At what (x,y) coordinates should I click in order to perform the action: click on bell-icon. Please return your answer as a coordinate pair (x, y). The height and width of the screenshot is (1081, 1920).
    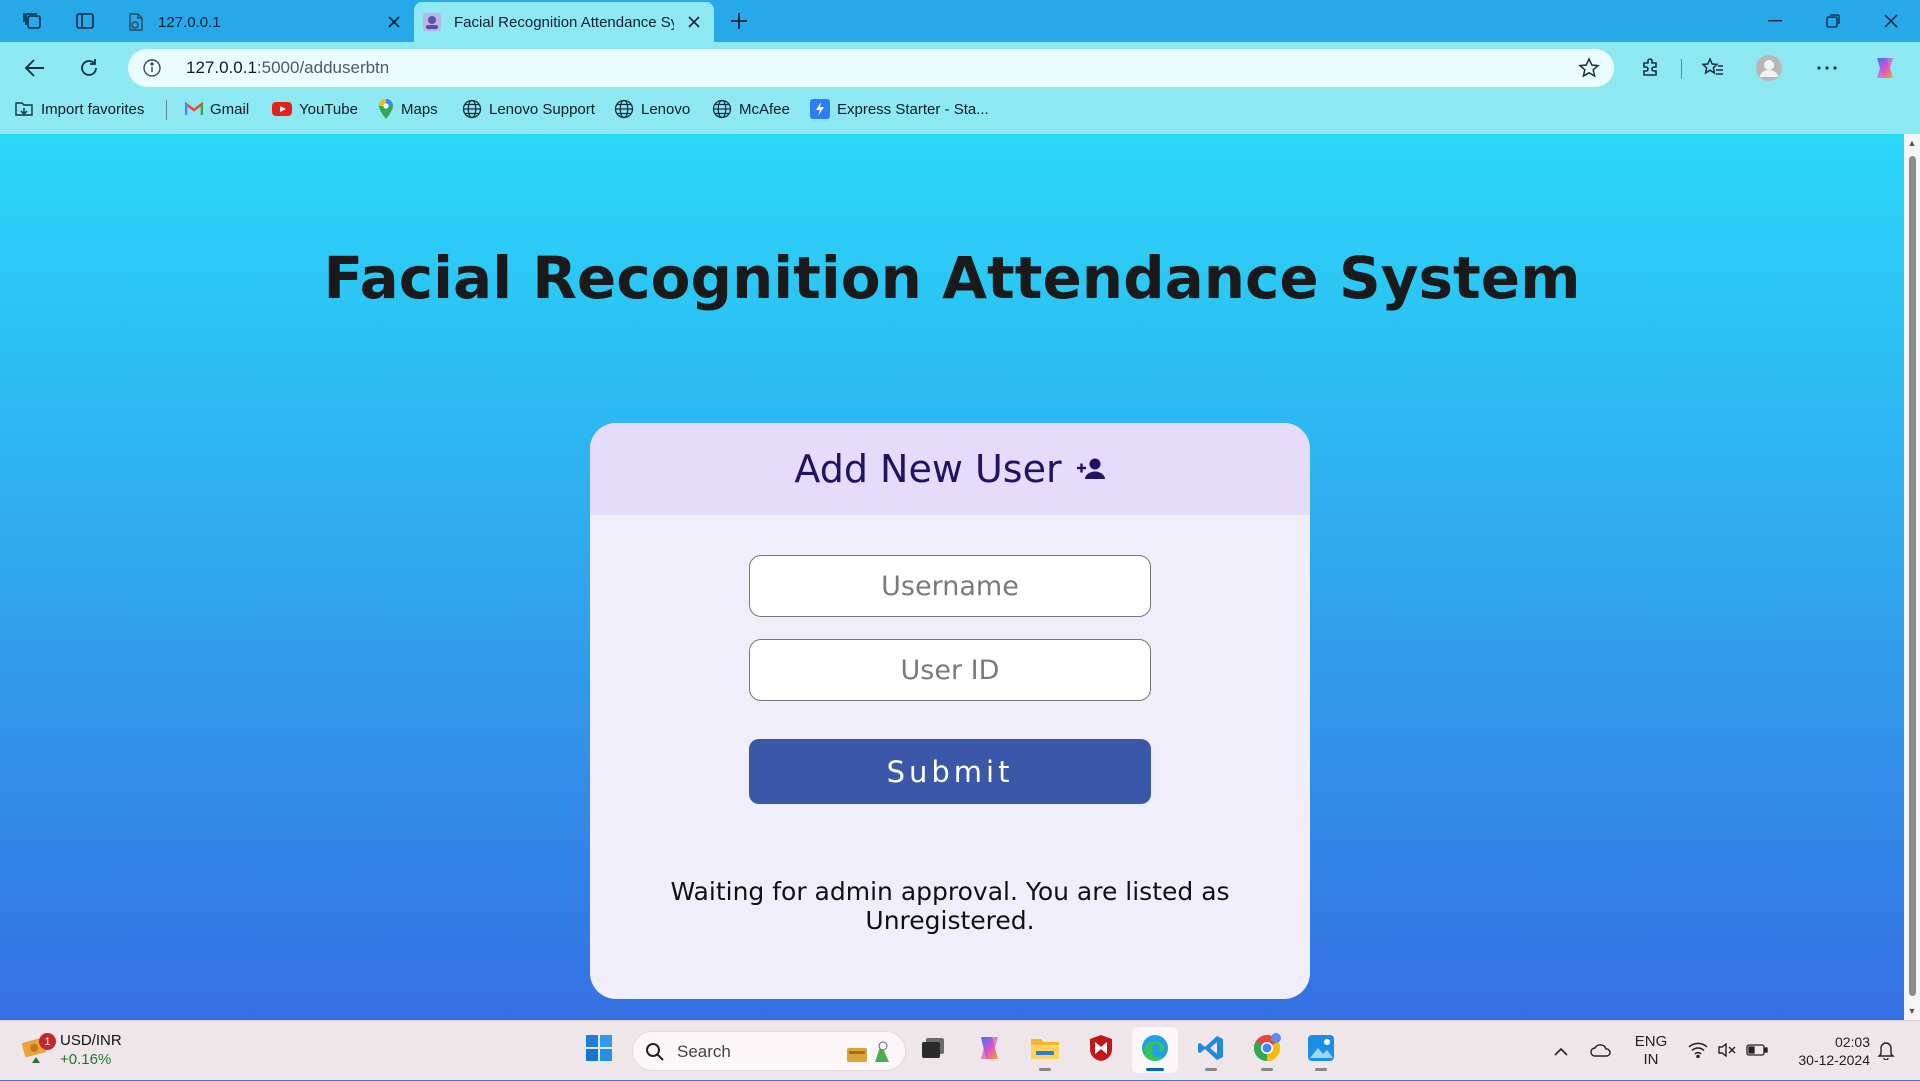
    Looking at the image, I should click on (1886, 1051).